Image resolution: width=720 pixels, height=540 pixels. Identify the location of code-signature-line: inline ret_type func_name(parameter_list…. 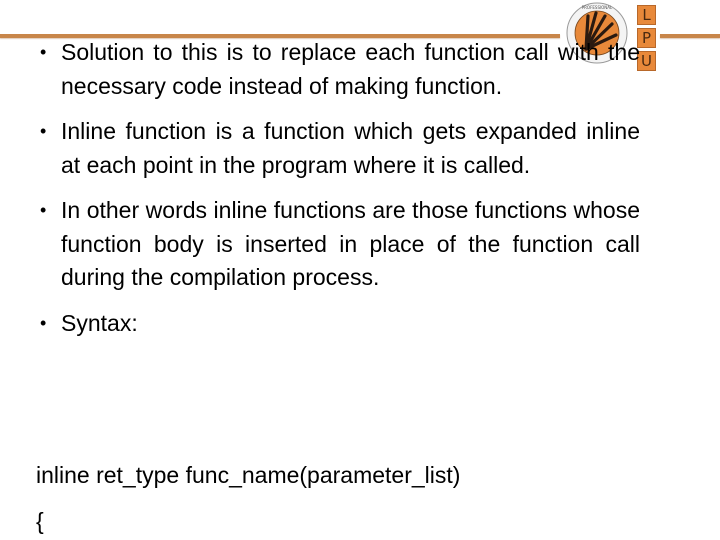
(248, 475).